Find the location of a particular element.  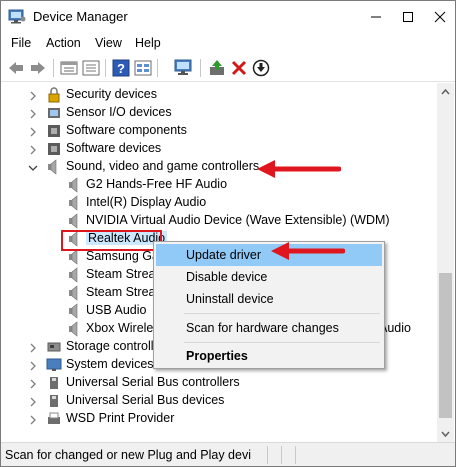

tree-item-label: G2 Hands-Free HF Audio is located at coordinates (157, 184).